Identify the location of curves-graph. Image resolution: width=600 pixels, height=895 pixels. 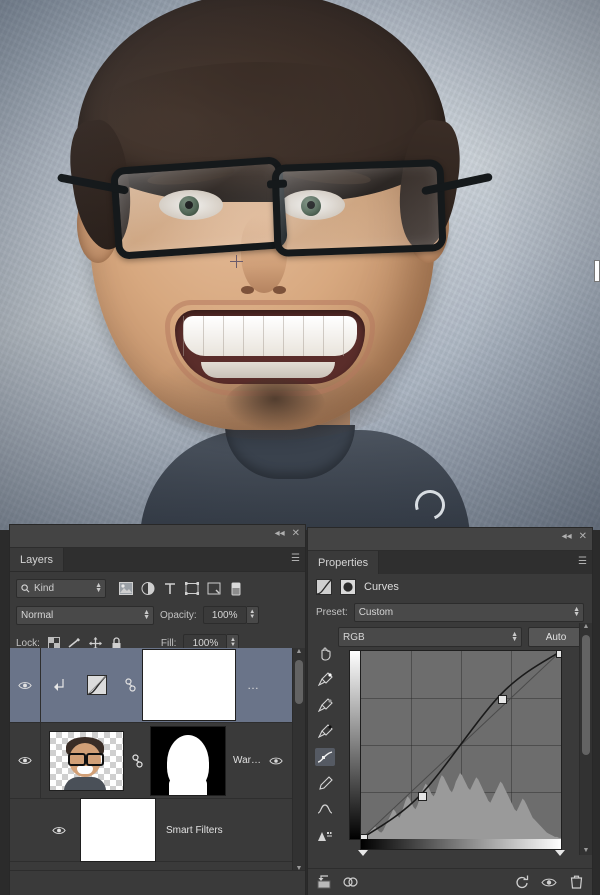
(451, 753).